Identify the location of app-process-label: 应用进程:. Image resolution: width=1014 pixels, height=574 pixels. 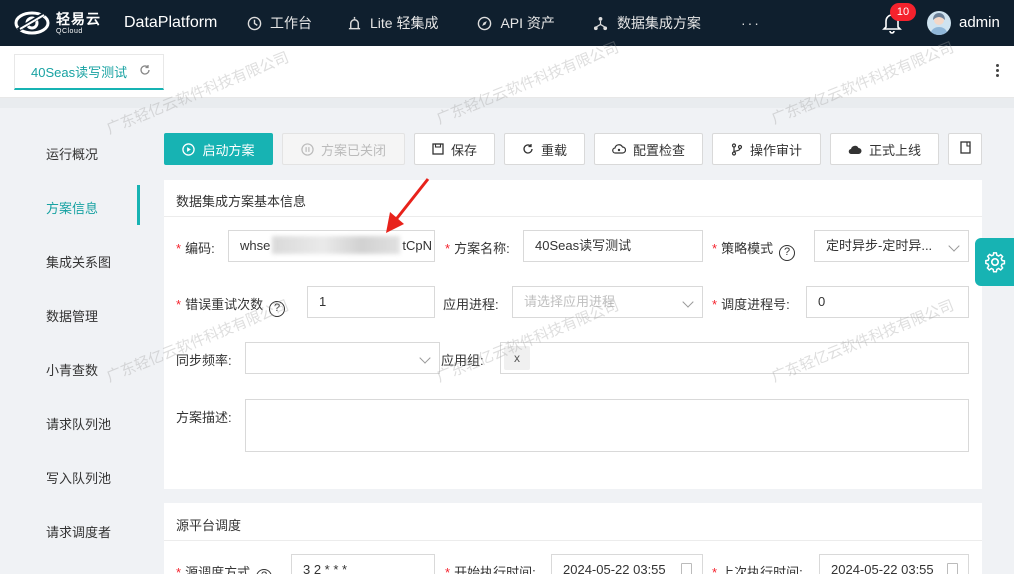
(471, 304).